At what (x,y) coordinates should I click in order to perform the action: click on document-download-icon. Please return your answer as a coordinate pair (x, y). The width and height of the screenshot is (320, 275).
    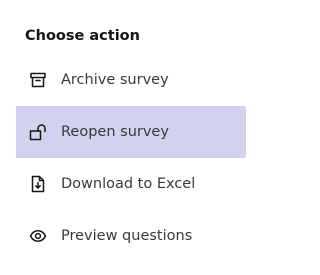
    Looking at the image, I should click on (38, 184).